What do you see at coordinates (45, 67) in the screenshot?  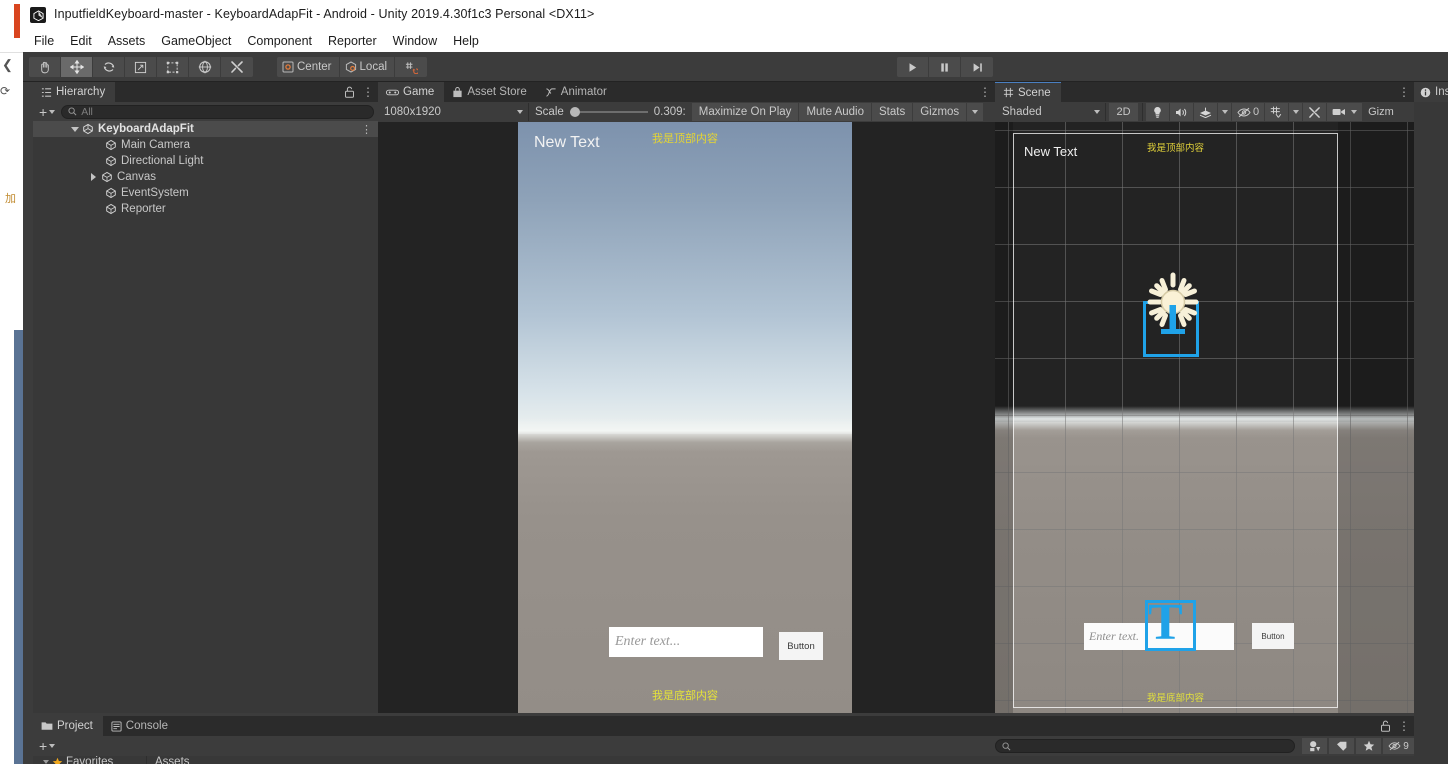 I see `hand-tool-button` at bounding box center [45, 67].